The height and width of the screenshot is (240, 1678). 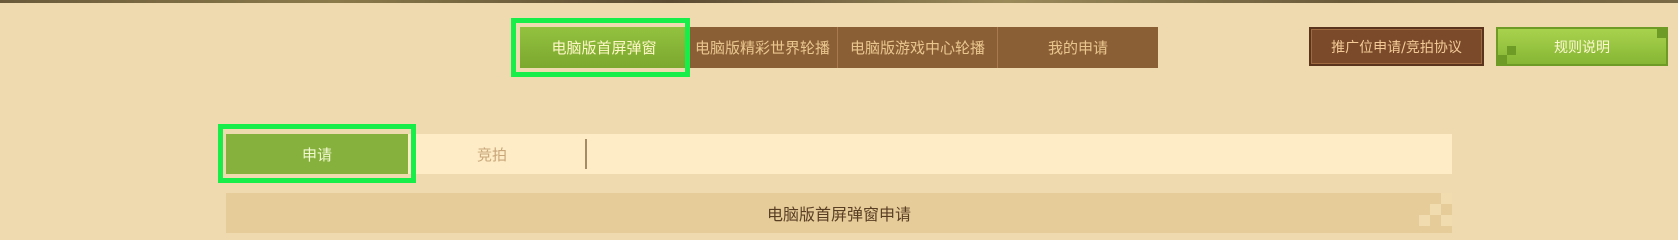 What do you see at coordinates (1078, 47) in the screenshot?
I see `tab-my-applications: 我的申请` at bounding box center [1078, 47].